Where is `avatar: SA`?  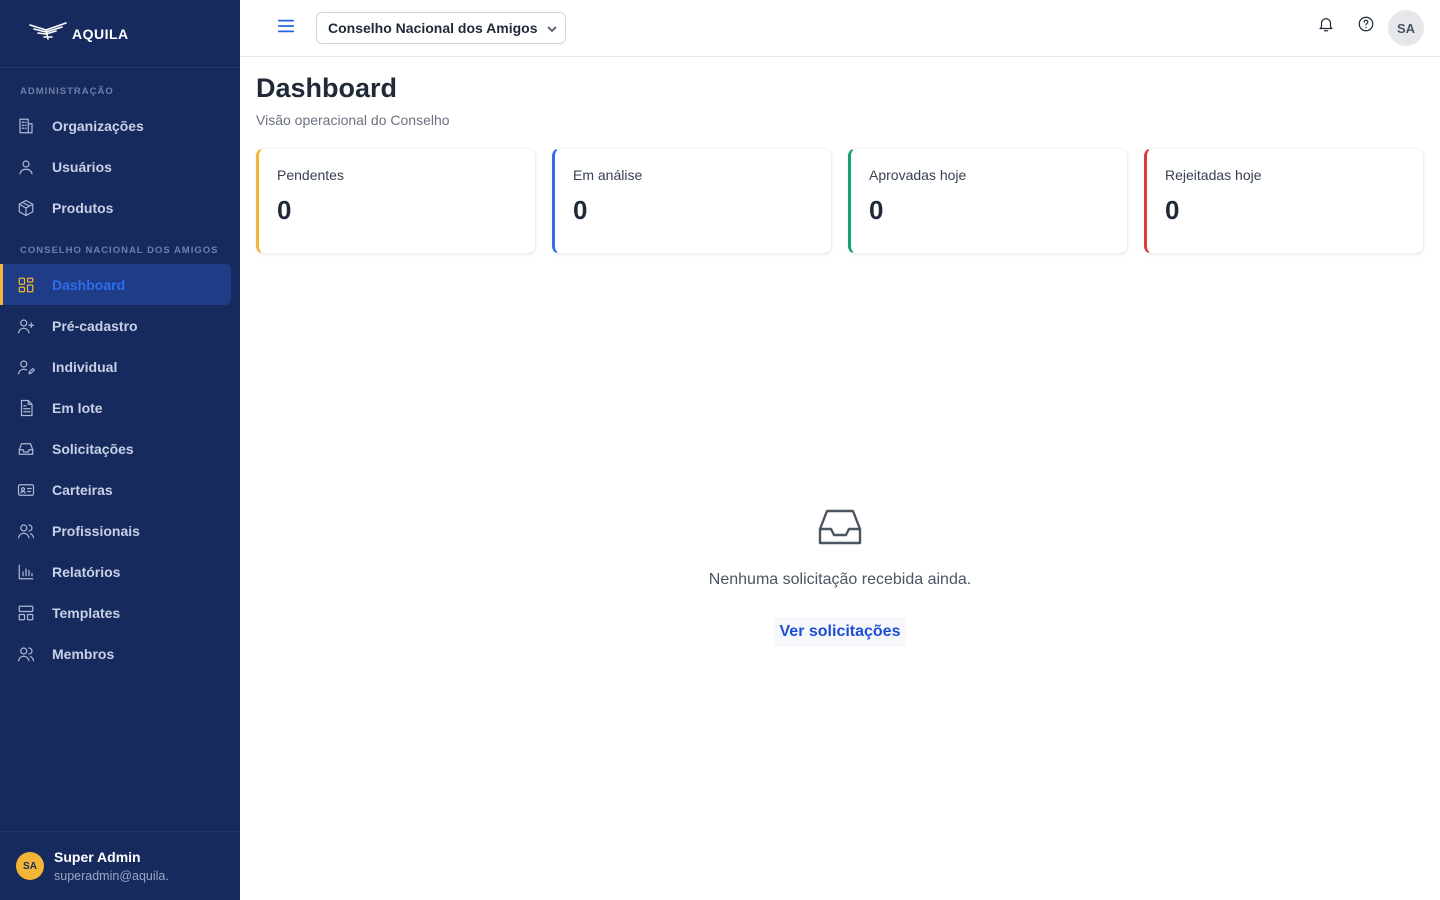
avatar: SA is located at coordinates (30, 866).